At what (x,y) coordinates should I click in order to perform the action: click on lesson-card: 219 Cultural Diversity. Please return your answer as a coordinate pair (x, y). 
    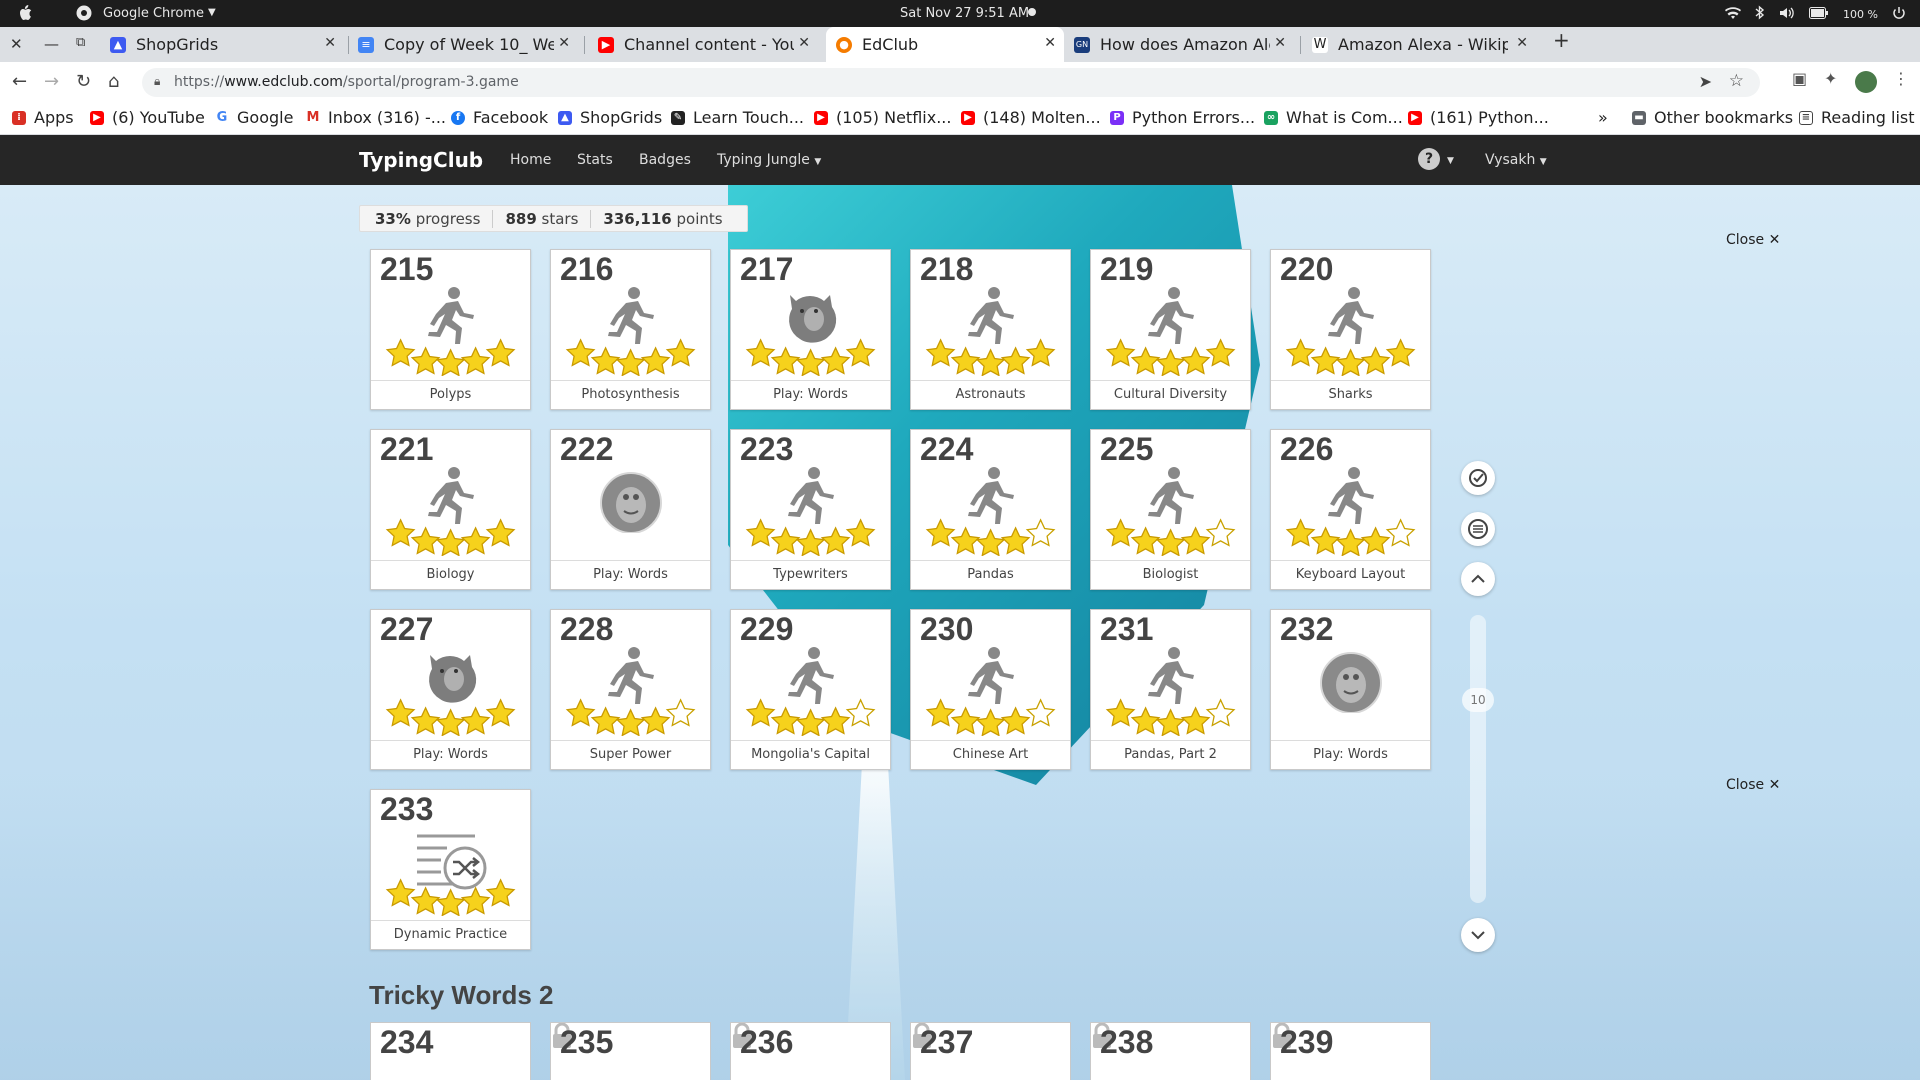
    Looking at the image, I should click on (1170, 329).